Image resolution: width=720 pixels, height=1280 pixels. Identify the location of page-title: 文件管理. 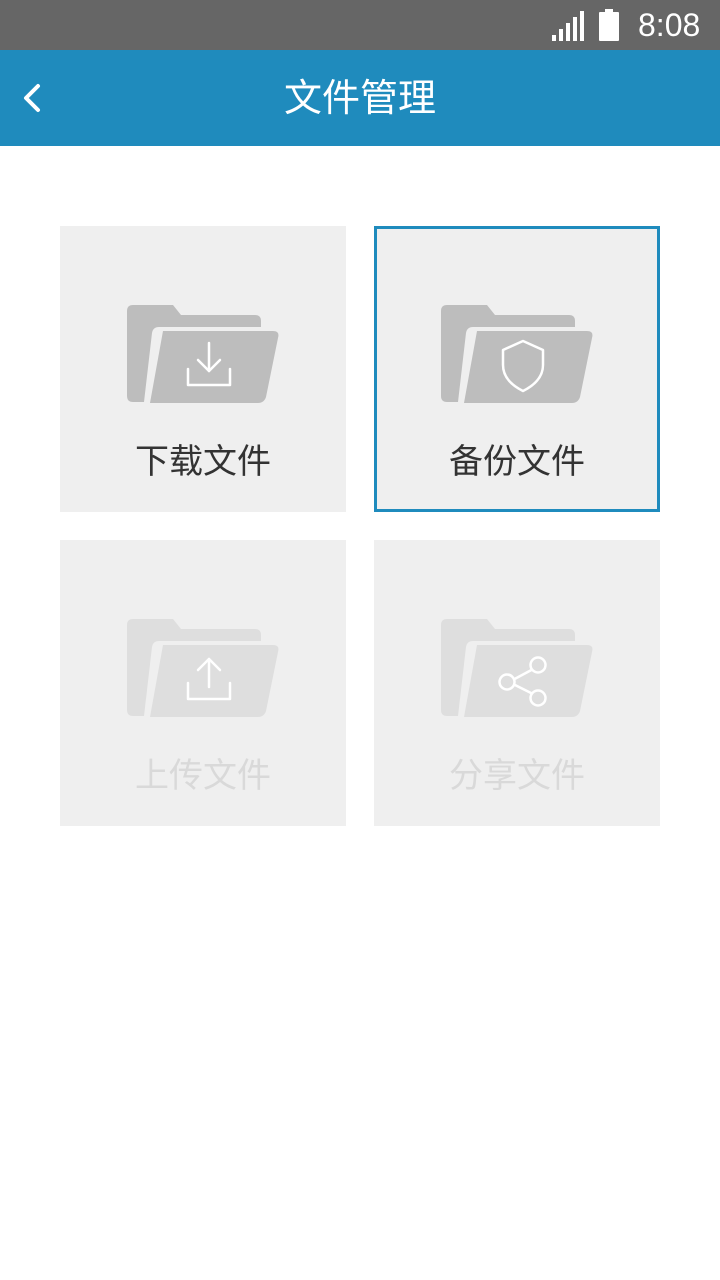
(359, 98).